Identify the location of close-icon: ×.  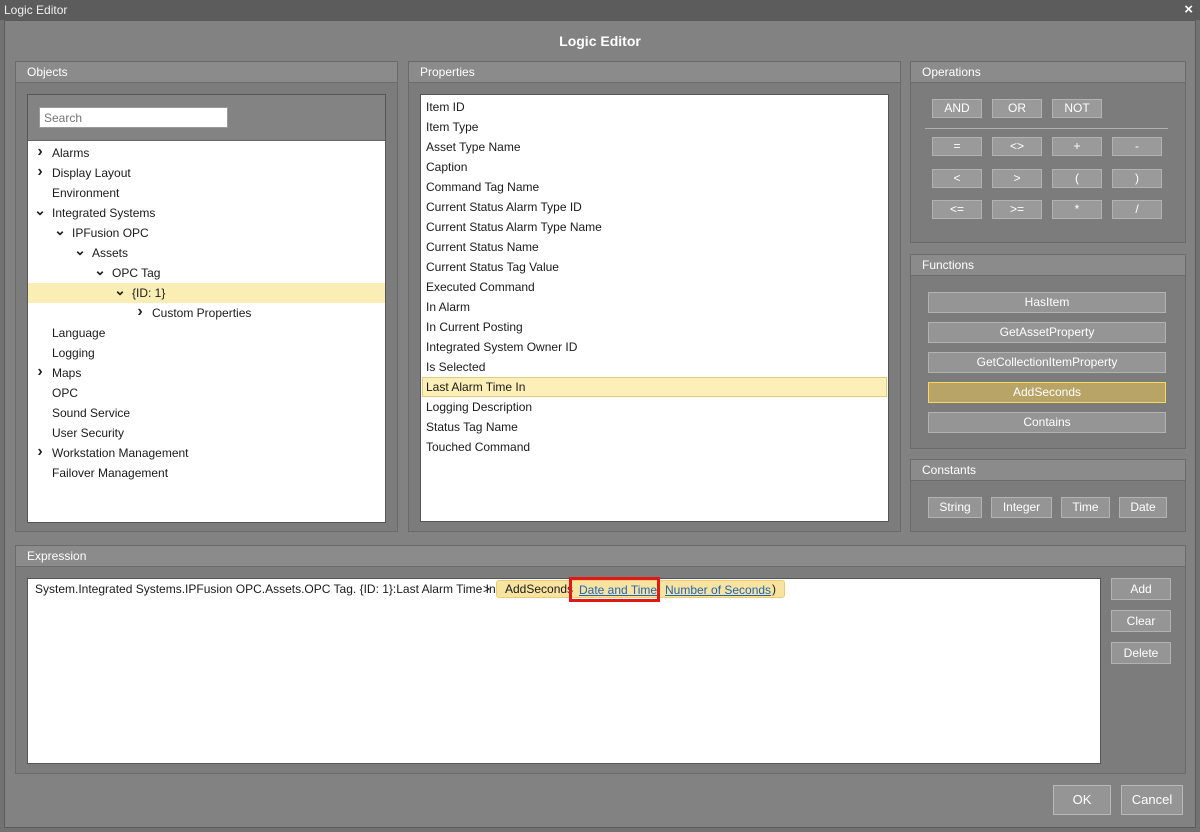
(1188, 9).